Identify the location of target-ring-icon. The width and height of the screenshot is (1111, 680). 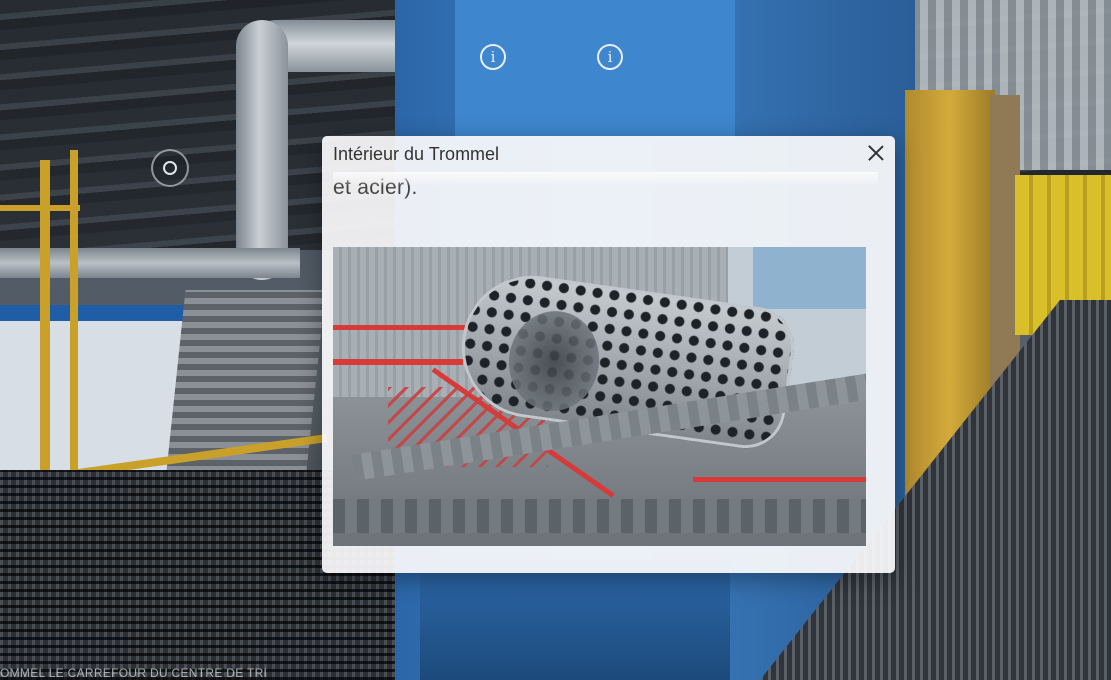
(170, 168).